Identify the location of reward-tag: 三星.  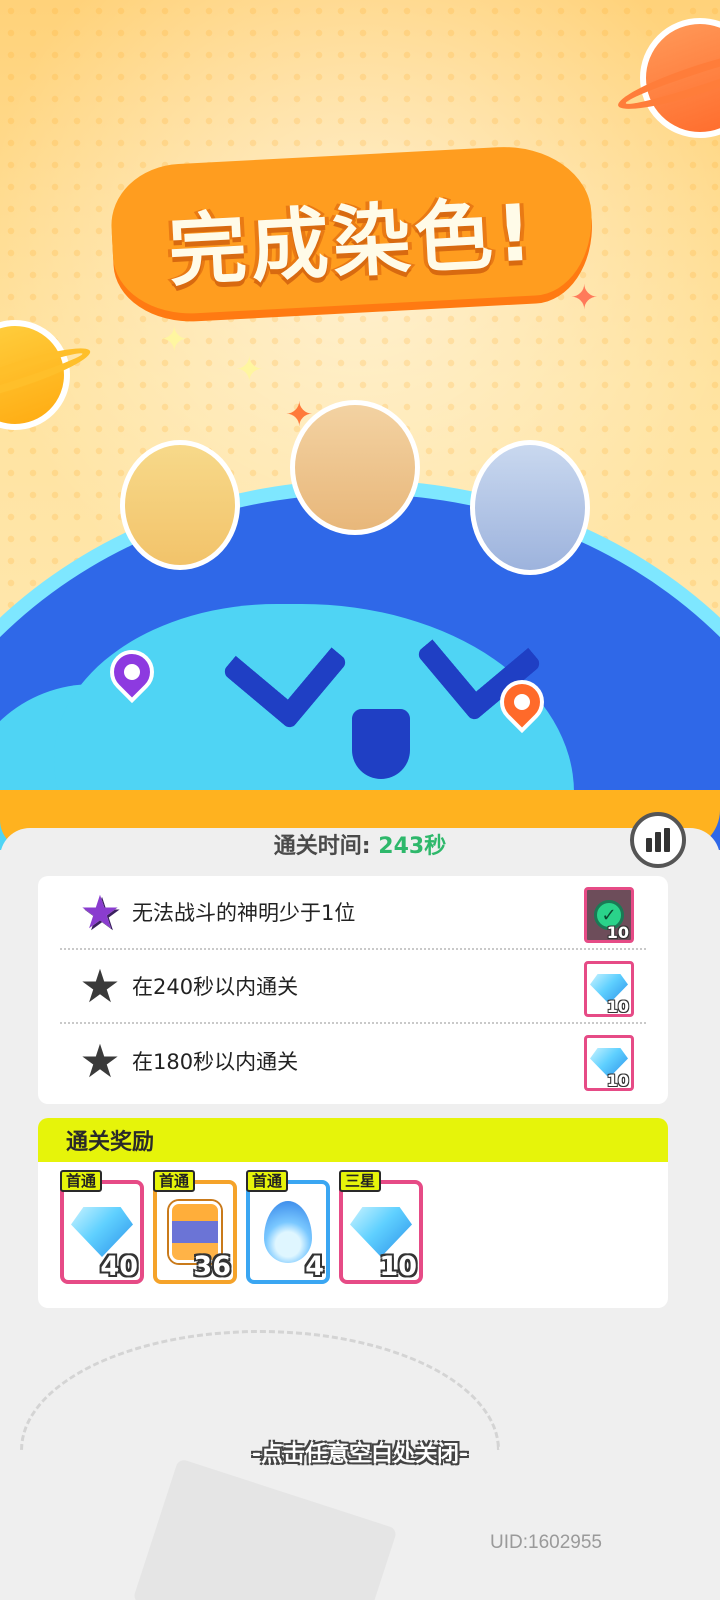
(360, 1181).